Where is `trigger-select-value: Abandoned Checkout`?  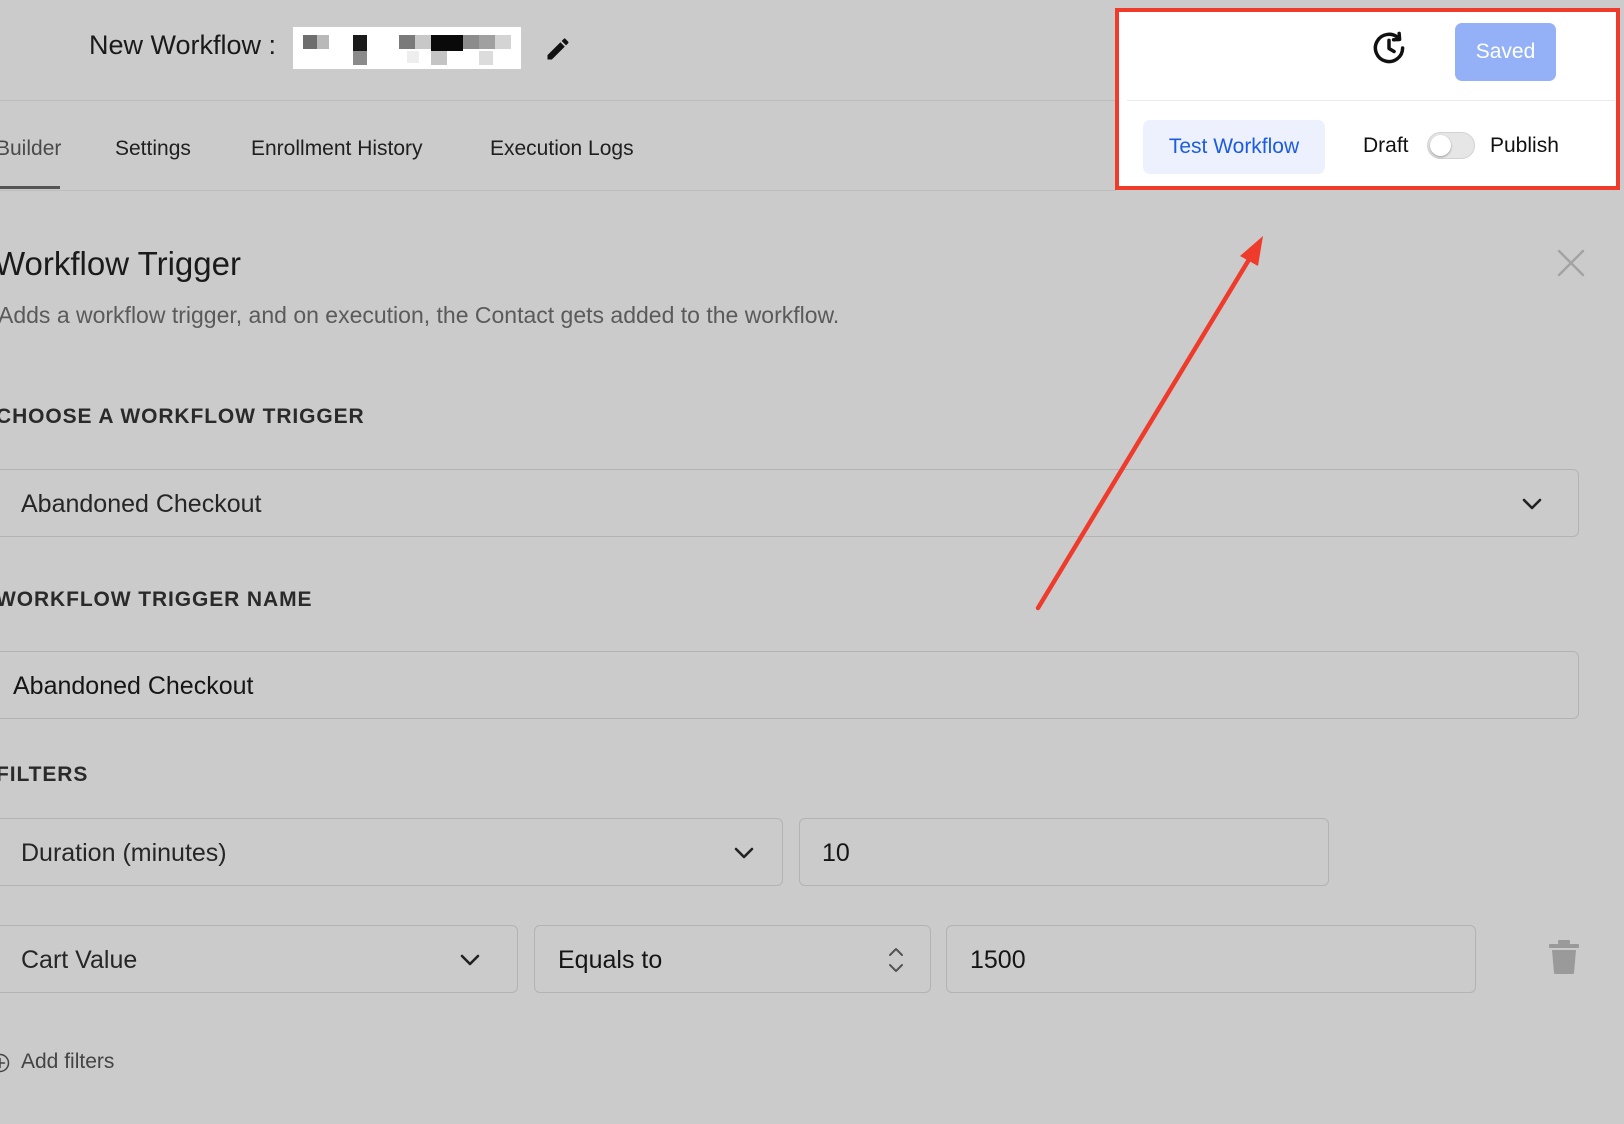 trigger-select-value: Abandoned Checkout is located at coordinates (141, 504).